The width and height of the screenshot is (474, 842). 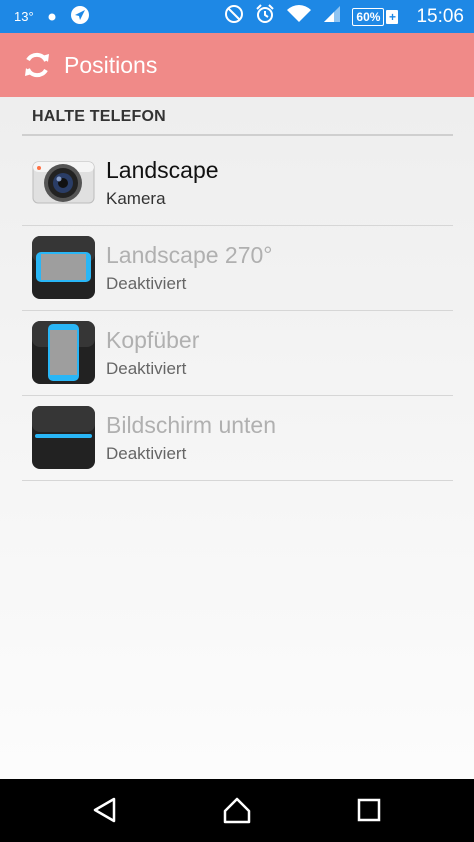 What do you see at coordinates (392, 16) in the screenshot?
I see `battery-charging-icon: +` at bounding box center [392, 16].